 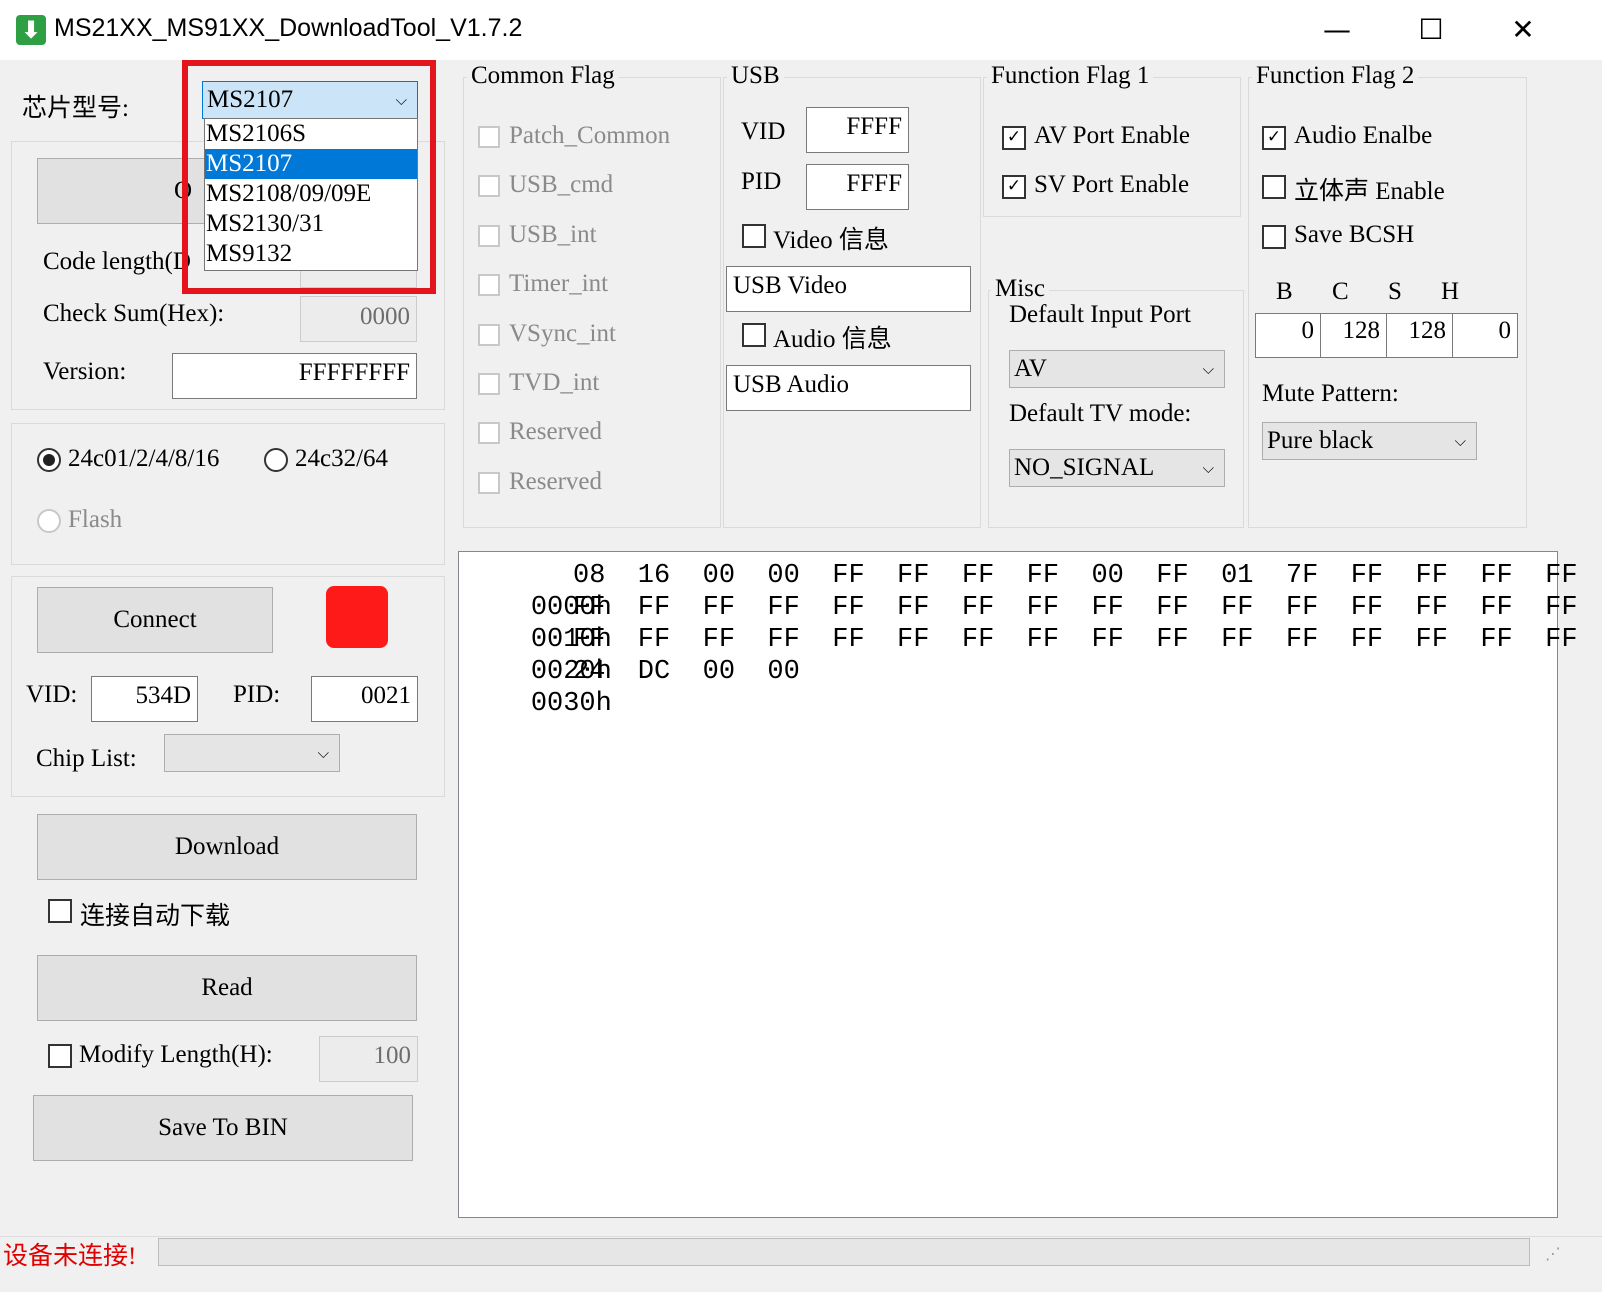 I want to click on av-port-label: AV Port Enable, so click(x=1112, y=135).